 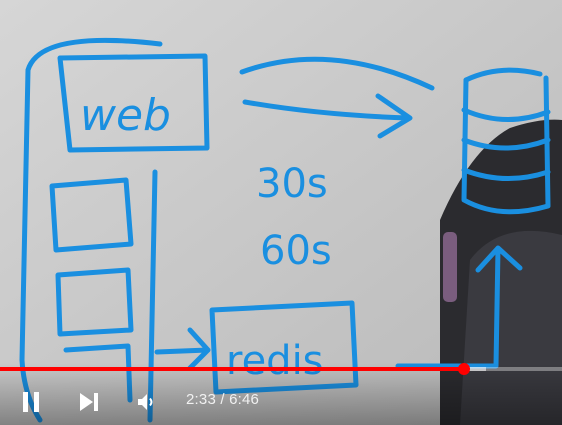 I want to click on interval-30s-label: 30s, so click(x=292, y=184).